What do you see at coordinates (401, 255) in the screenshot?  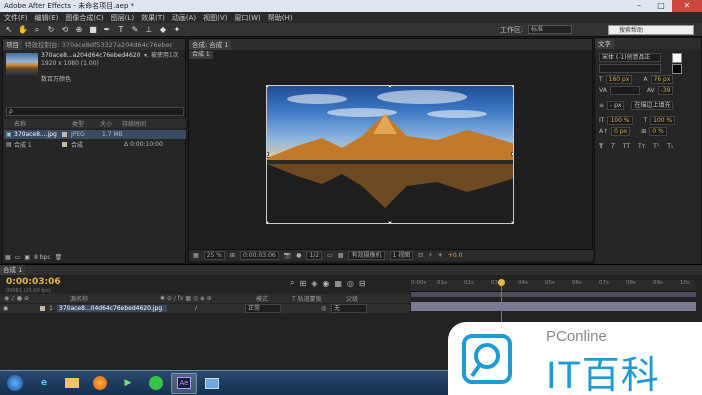 I see `view-layout-select: 1 视图` at bounding box center [401, 255].